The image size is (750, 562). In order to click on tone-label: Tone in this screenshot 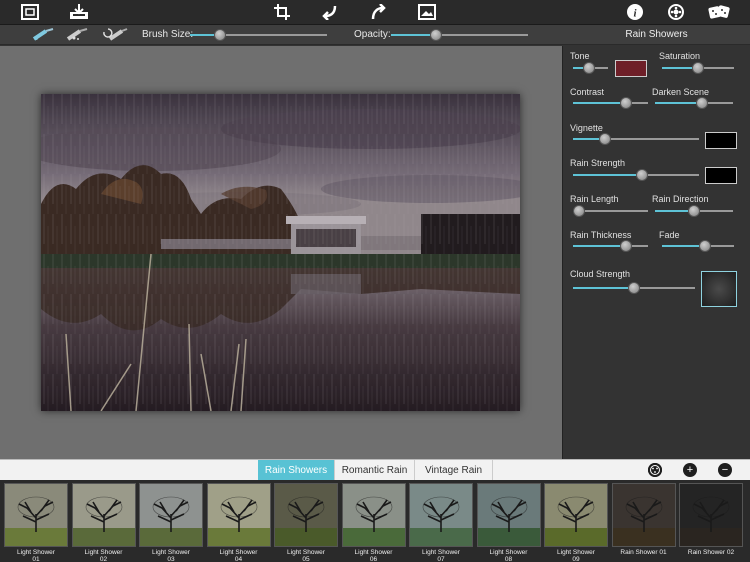, I will do `click(580, 56)`.